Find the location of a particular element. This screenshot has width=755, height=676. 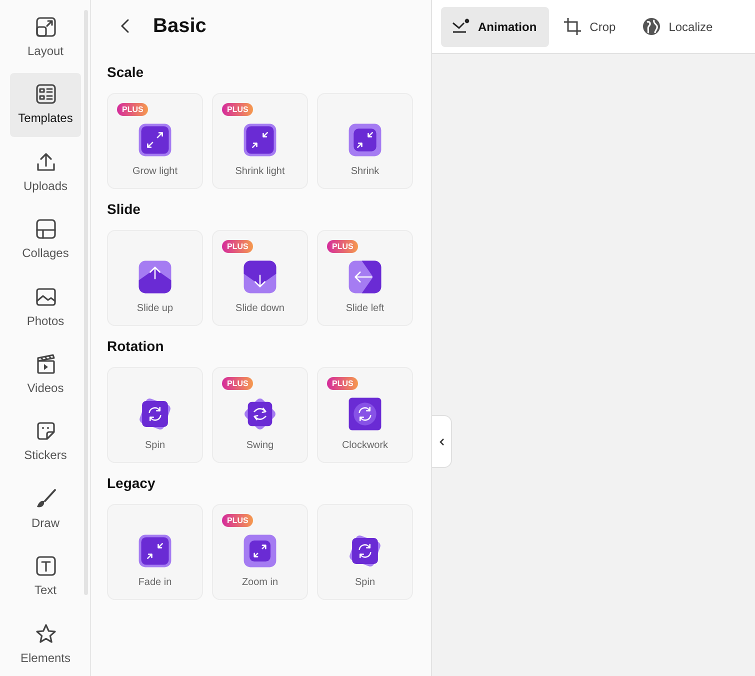

sidebar-item: Photos is located at coordinates (45, 308).